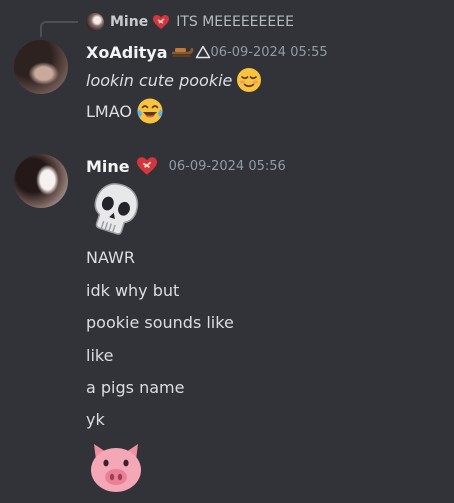 The width and height of the screenshot is (454, 503). Describe the element at coordinates (182, 52) in the screenshot. I see `sled-icon` at that location.